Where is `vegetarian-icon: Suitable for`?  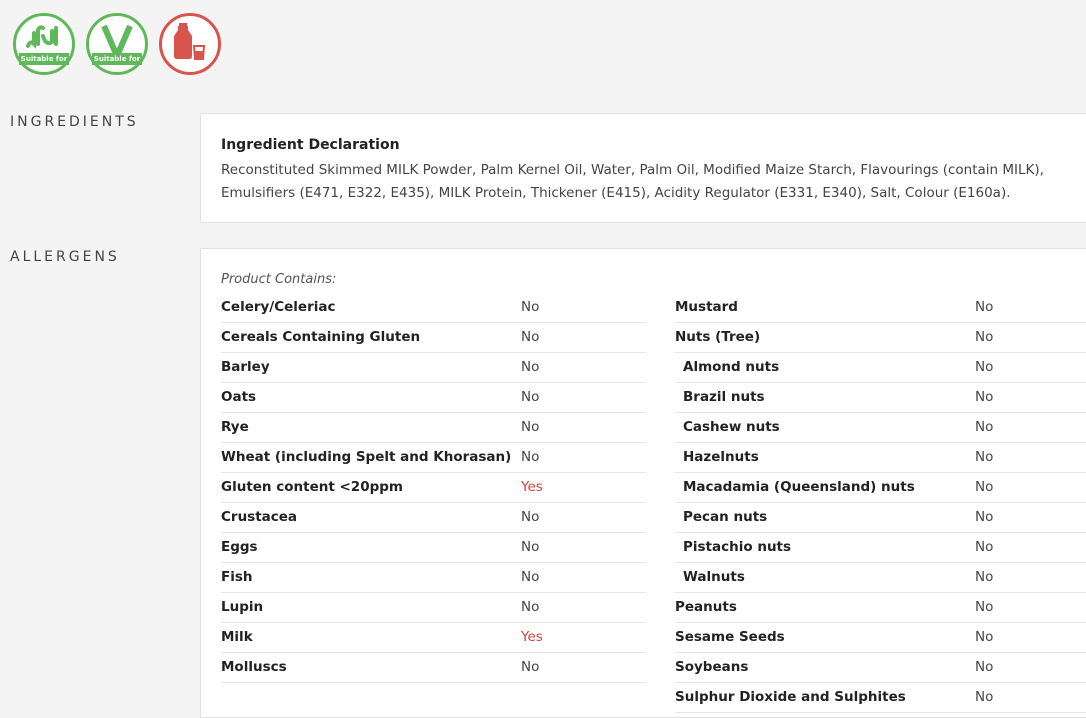 vegetarian-icon: Suitable for is located at coordinates (117, 44).